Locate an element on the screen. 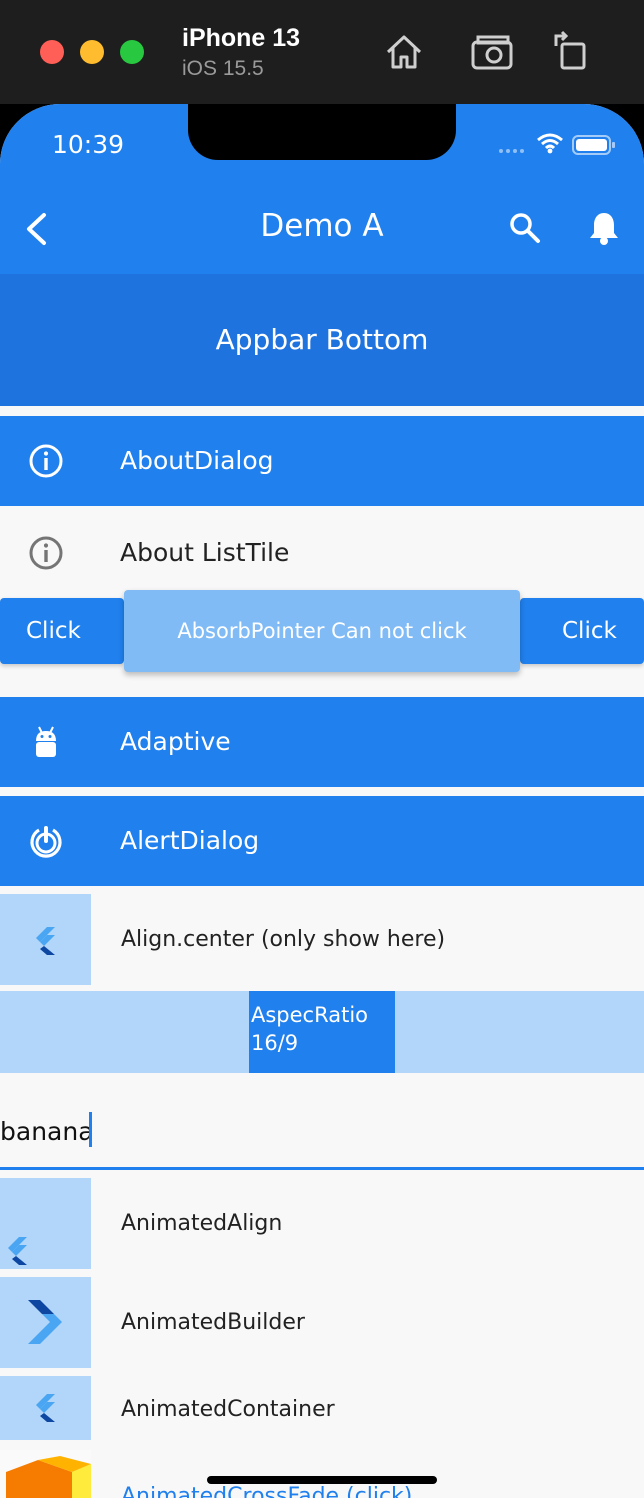 The width and height of the screenshot is (644, 1498). appbar-bottom: Appbar Bottom is located at coordinates (322, 340).